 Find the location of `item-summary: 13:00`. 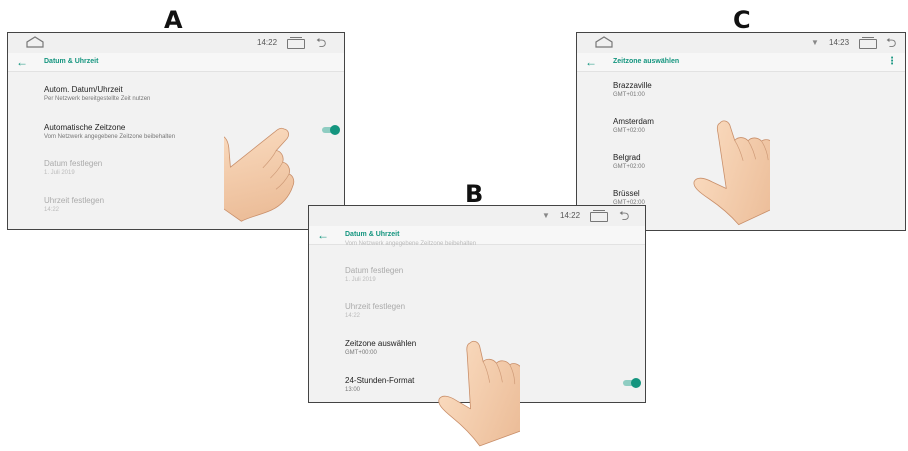

item-summary: 13:00 is located at coordinates (353, 390).